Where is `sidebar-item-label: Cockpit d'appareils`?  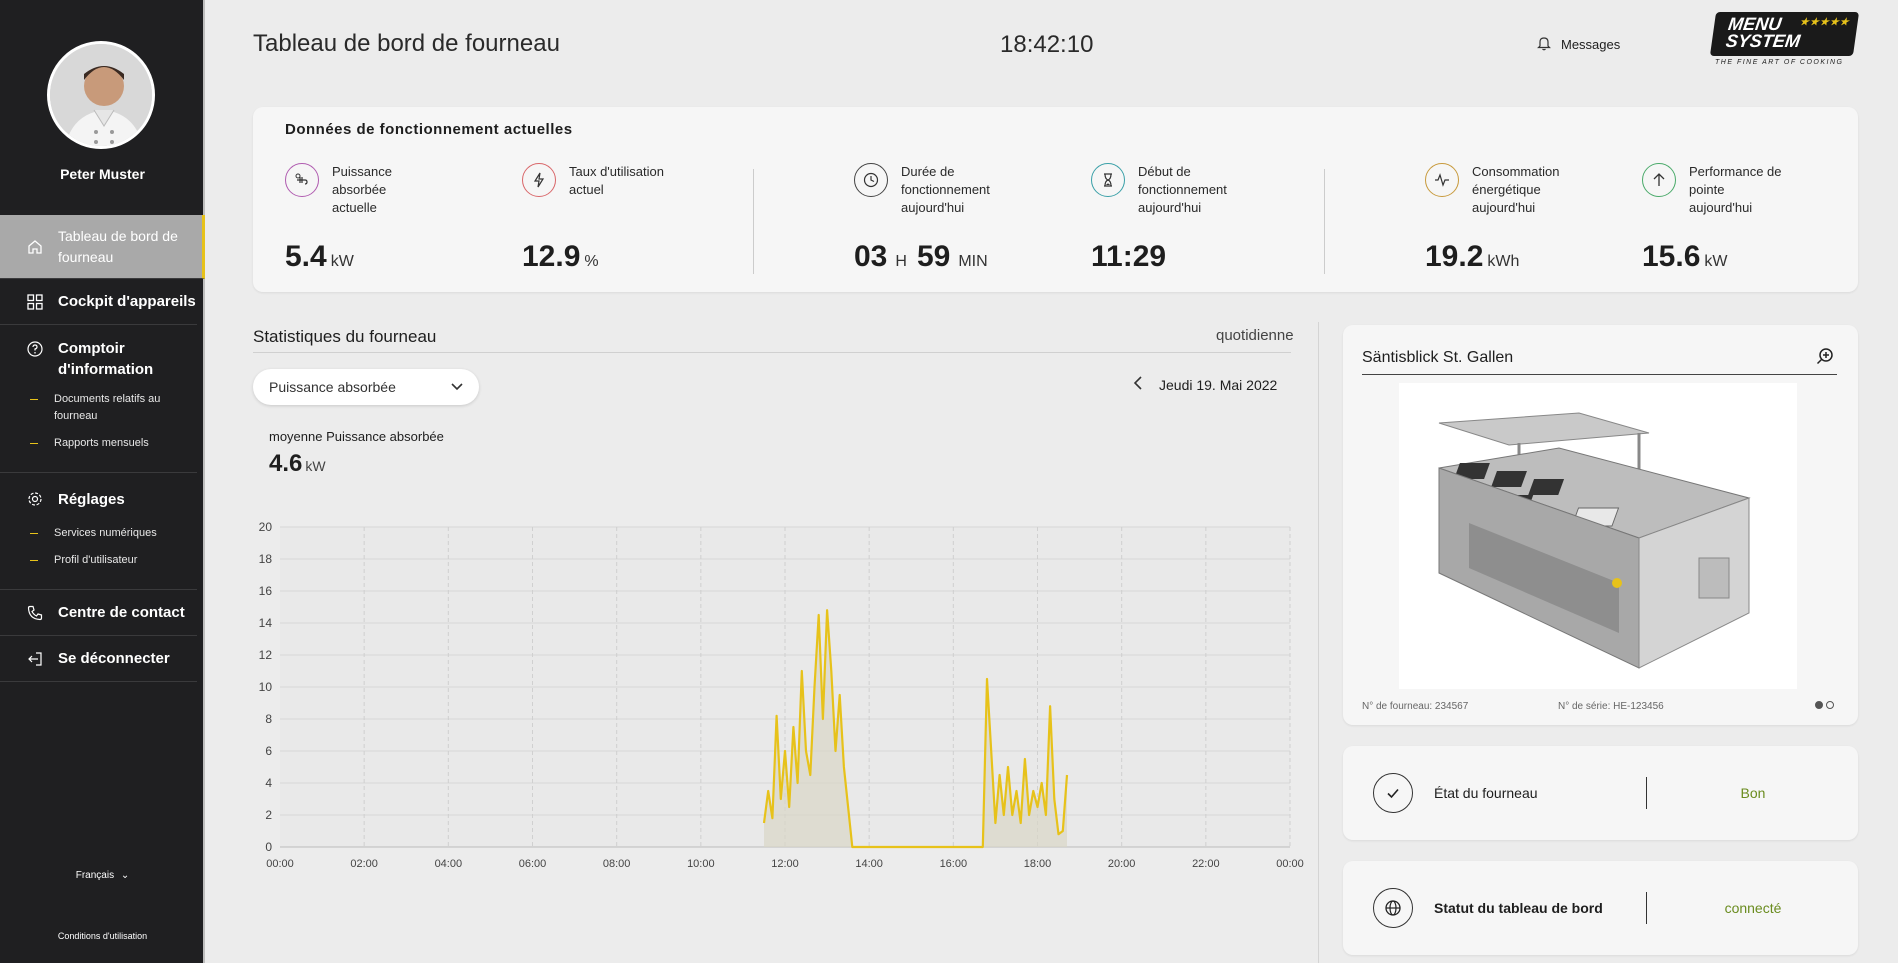 sidebar-item-label: Cockpit d'appareils is located at coordinates (127, 301).